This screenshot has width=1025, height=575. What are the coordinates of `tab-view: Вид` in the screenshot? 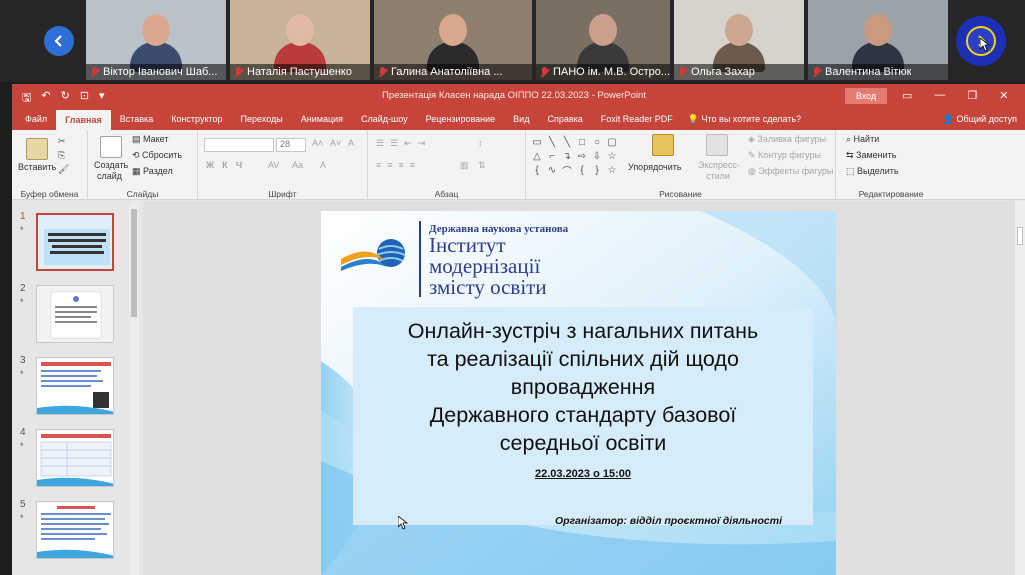 It's located at (521, 119).